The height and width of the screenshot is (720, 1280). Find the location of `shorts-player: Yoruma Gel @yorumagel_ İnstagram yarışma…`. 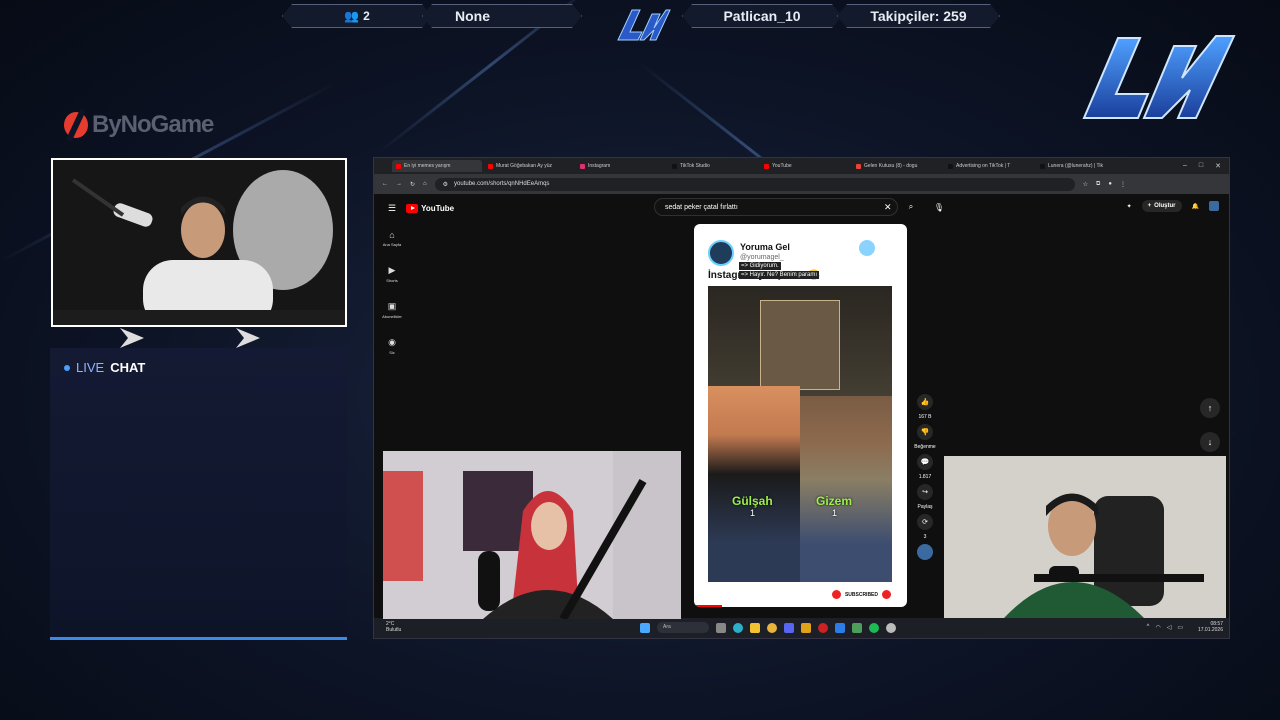

shorts-player: Yoruma Gel @yorumagel_ İnstagram yarışma… is located at coordinates (800, 415).